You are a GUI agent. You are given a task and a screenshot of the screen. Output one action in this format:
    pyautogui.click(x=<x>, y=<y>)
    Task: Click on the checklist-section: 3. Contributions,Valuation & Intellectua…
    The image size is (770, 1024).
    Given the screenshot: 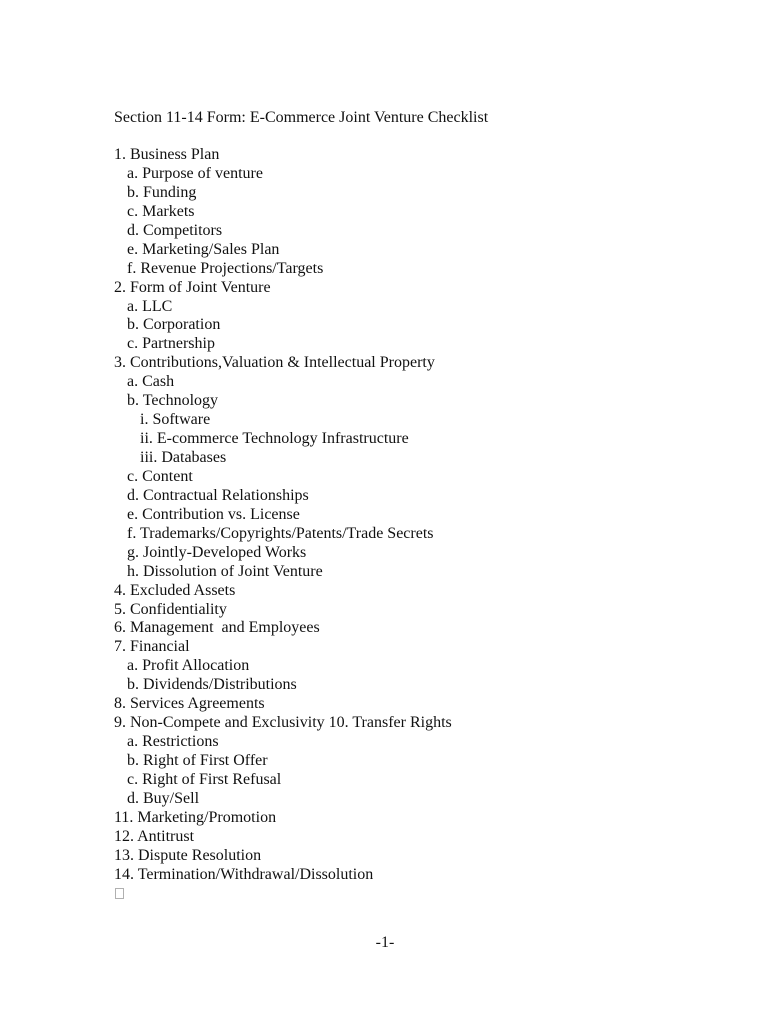 What is the action you would take?
    pyautogui.click(x=274, y=363)
    